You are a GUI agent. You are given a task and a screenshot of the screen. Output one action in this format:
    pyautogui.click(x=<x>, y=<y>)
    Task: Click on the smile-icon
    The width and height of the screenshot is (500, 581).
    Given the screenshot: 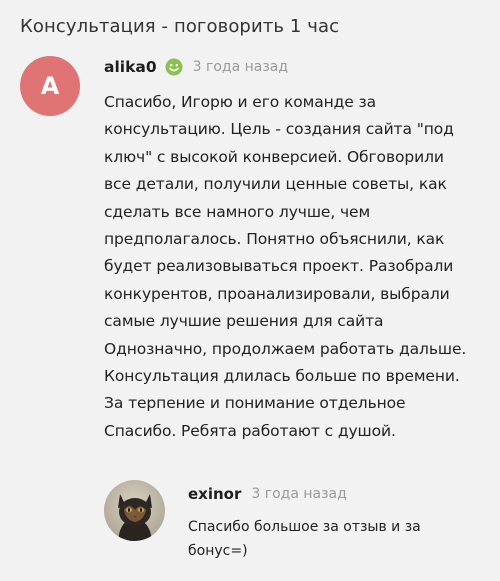 What is the action you would take?
    pyautogui.click(x=174, y=67)
    